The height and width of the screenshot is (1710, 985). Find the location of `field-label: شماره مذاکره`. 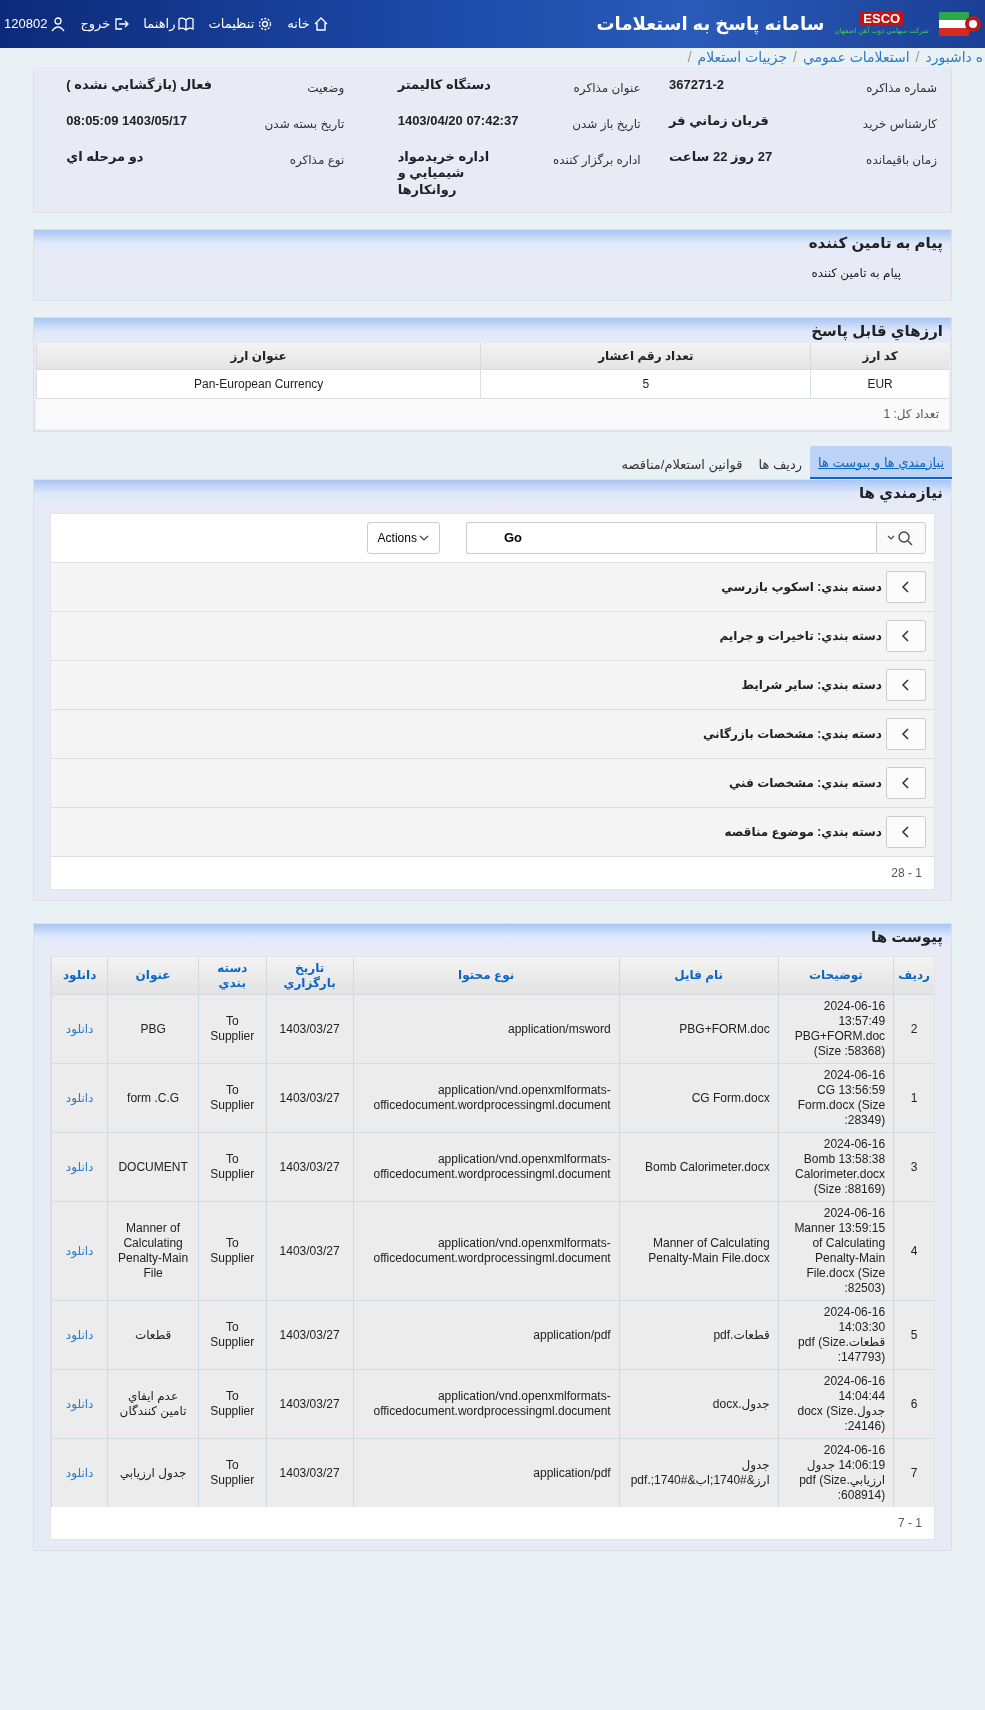

field-label: شماره مذاکره is located at coordinates (901, 88).